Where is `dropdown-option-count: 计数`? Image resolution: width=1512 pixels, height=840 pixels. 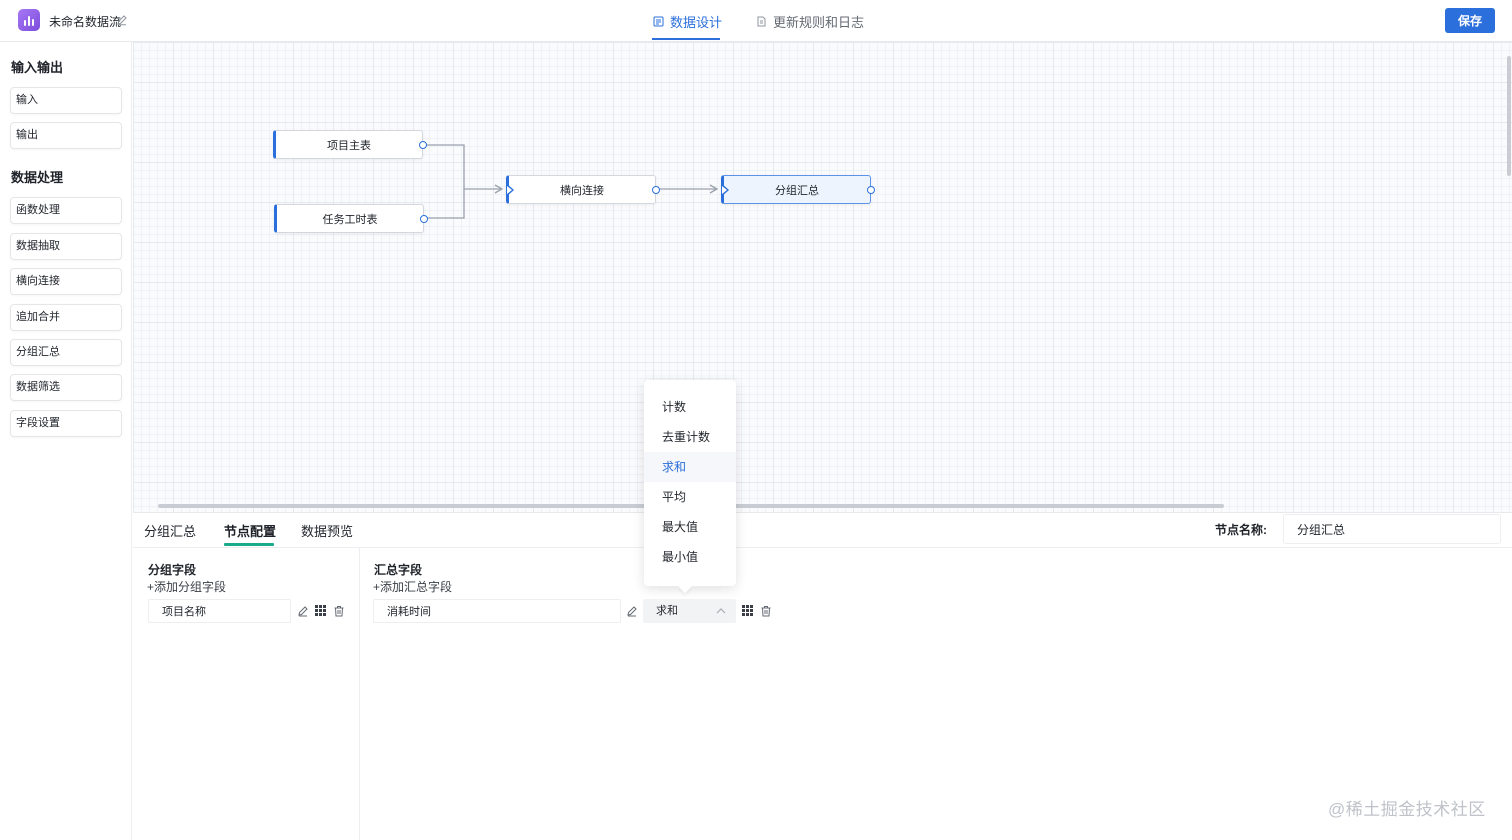 dropdown-option-count: 计数 is located at coordinates (690, 407).